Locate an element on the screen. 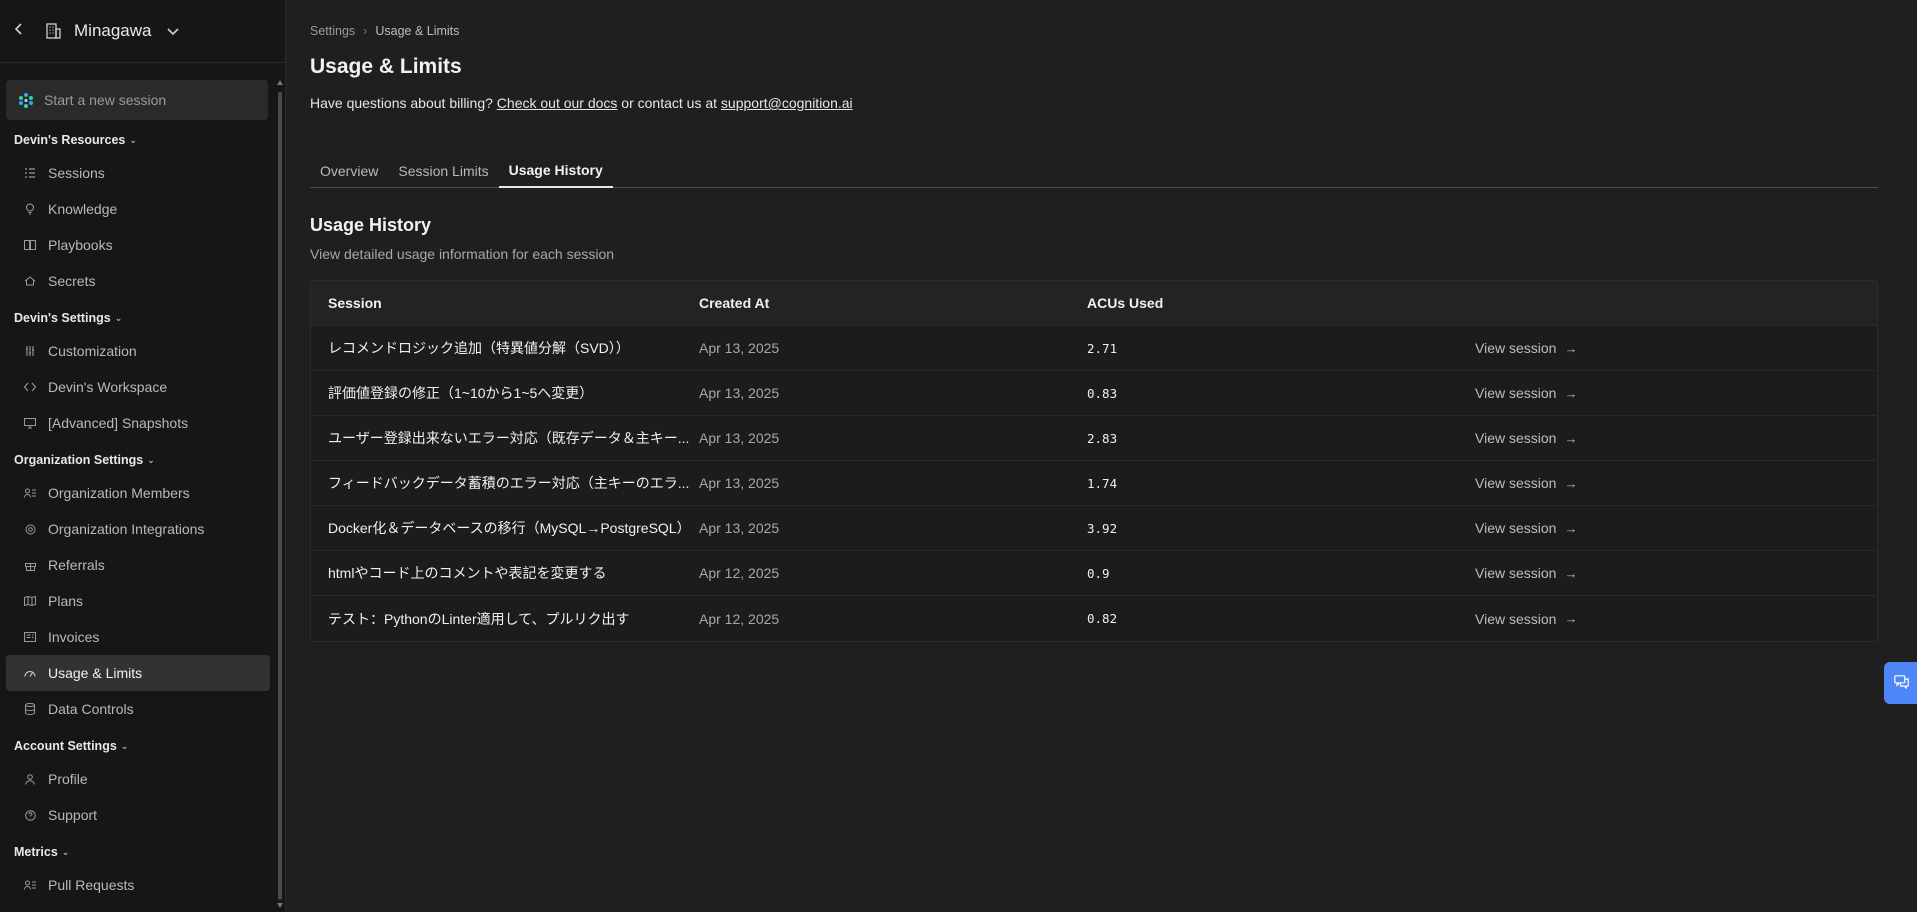 This screenshot has width=1917, height=912. sidebar-item-pull-requests: Pull Requests is located at coordinates (138, 885).